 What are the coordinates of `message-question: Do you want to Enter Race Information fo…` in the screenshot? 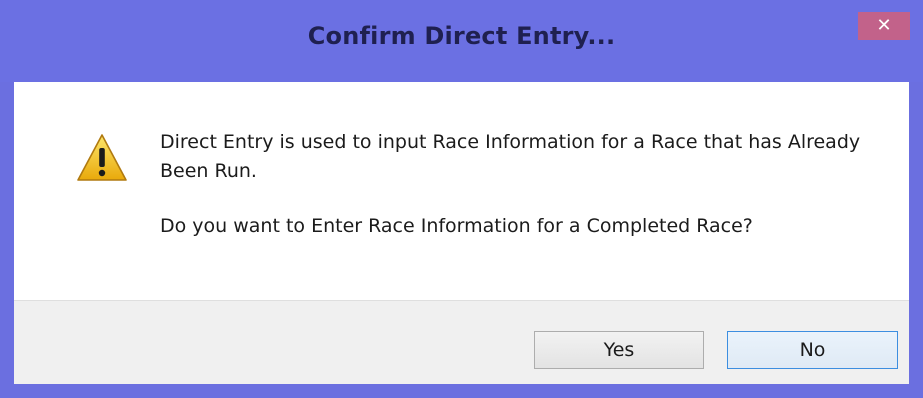 It's located at (456, 226).